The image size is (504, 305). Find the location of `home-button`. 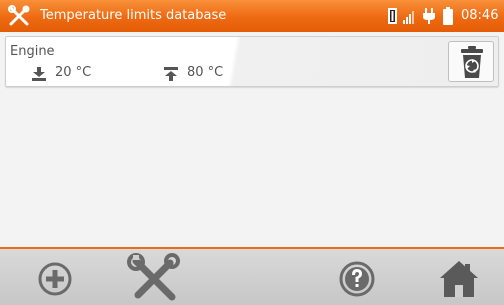

home-button is located at coordinates (459, 278).